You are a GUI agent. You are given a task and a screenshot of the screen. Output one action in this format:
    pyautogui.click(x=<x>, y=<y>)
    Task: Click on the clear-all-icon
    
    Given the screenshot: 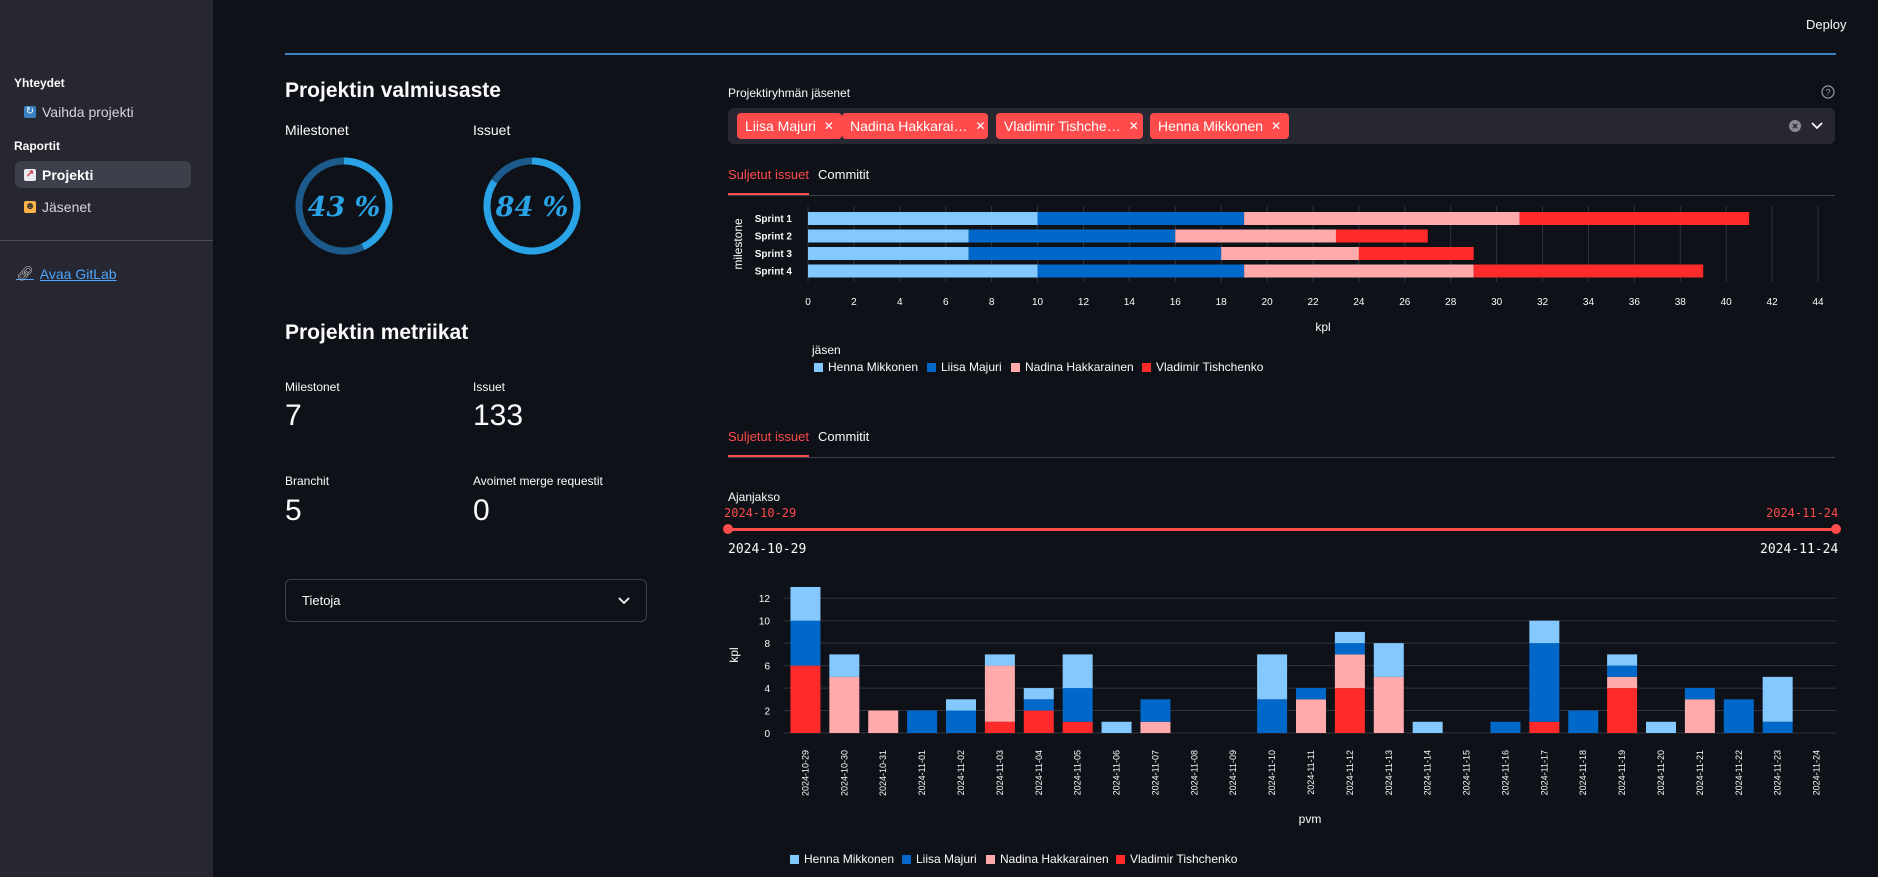 What is the action you would take?
    pyautogui.click(x=1795, y=126)
    